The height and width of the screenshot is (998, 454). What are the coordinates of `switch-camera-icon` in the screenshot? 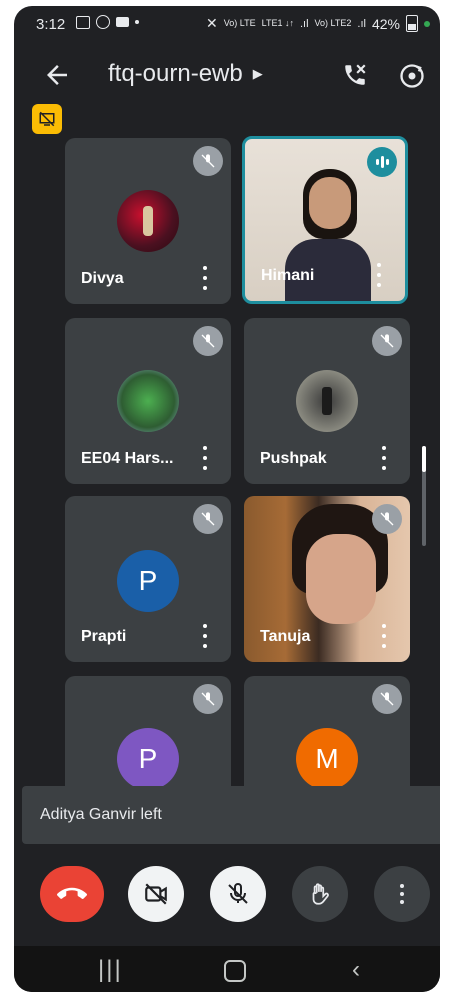 It's located at (412, 76).